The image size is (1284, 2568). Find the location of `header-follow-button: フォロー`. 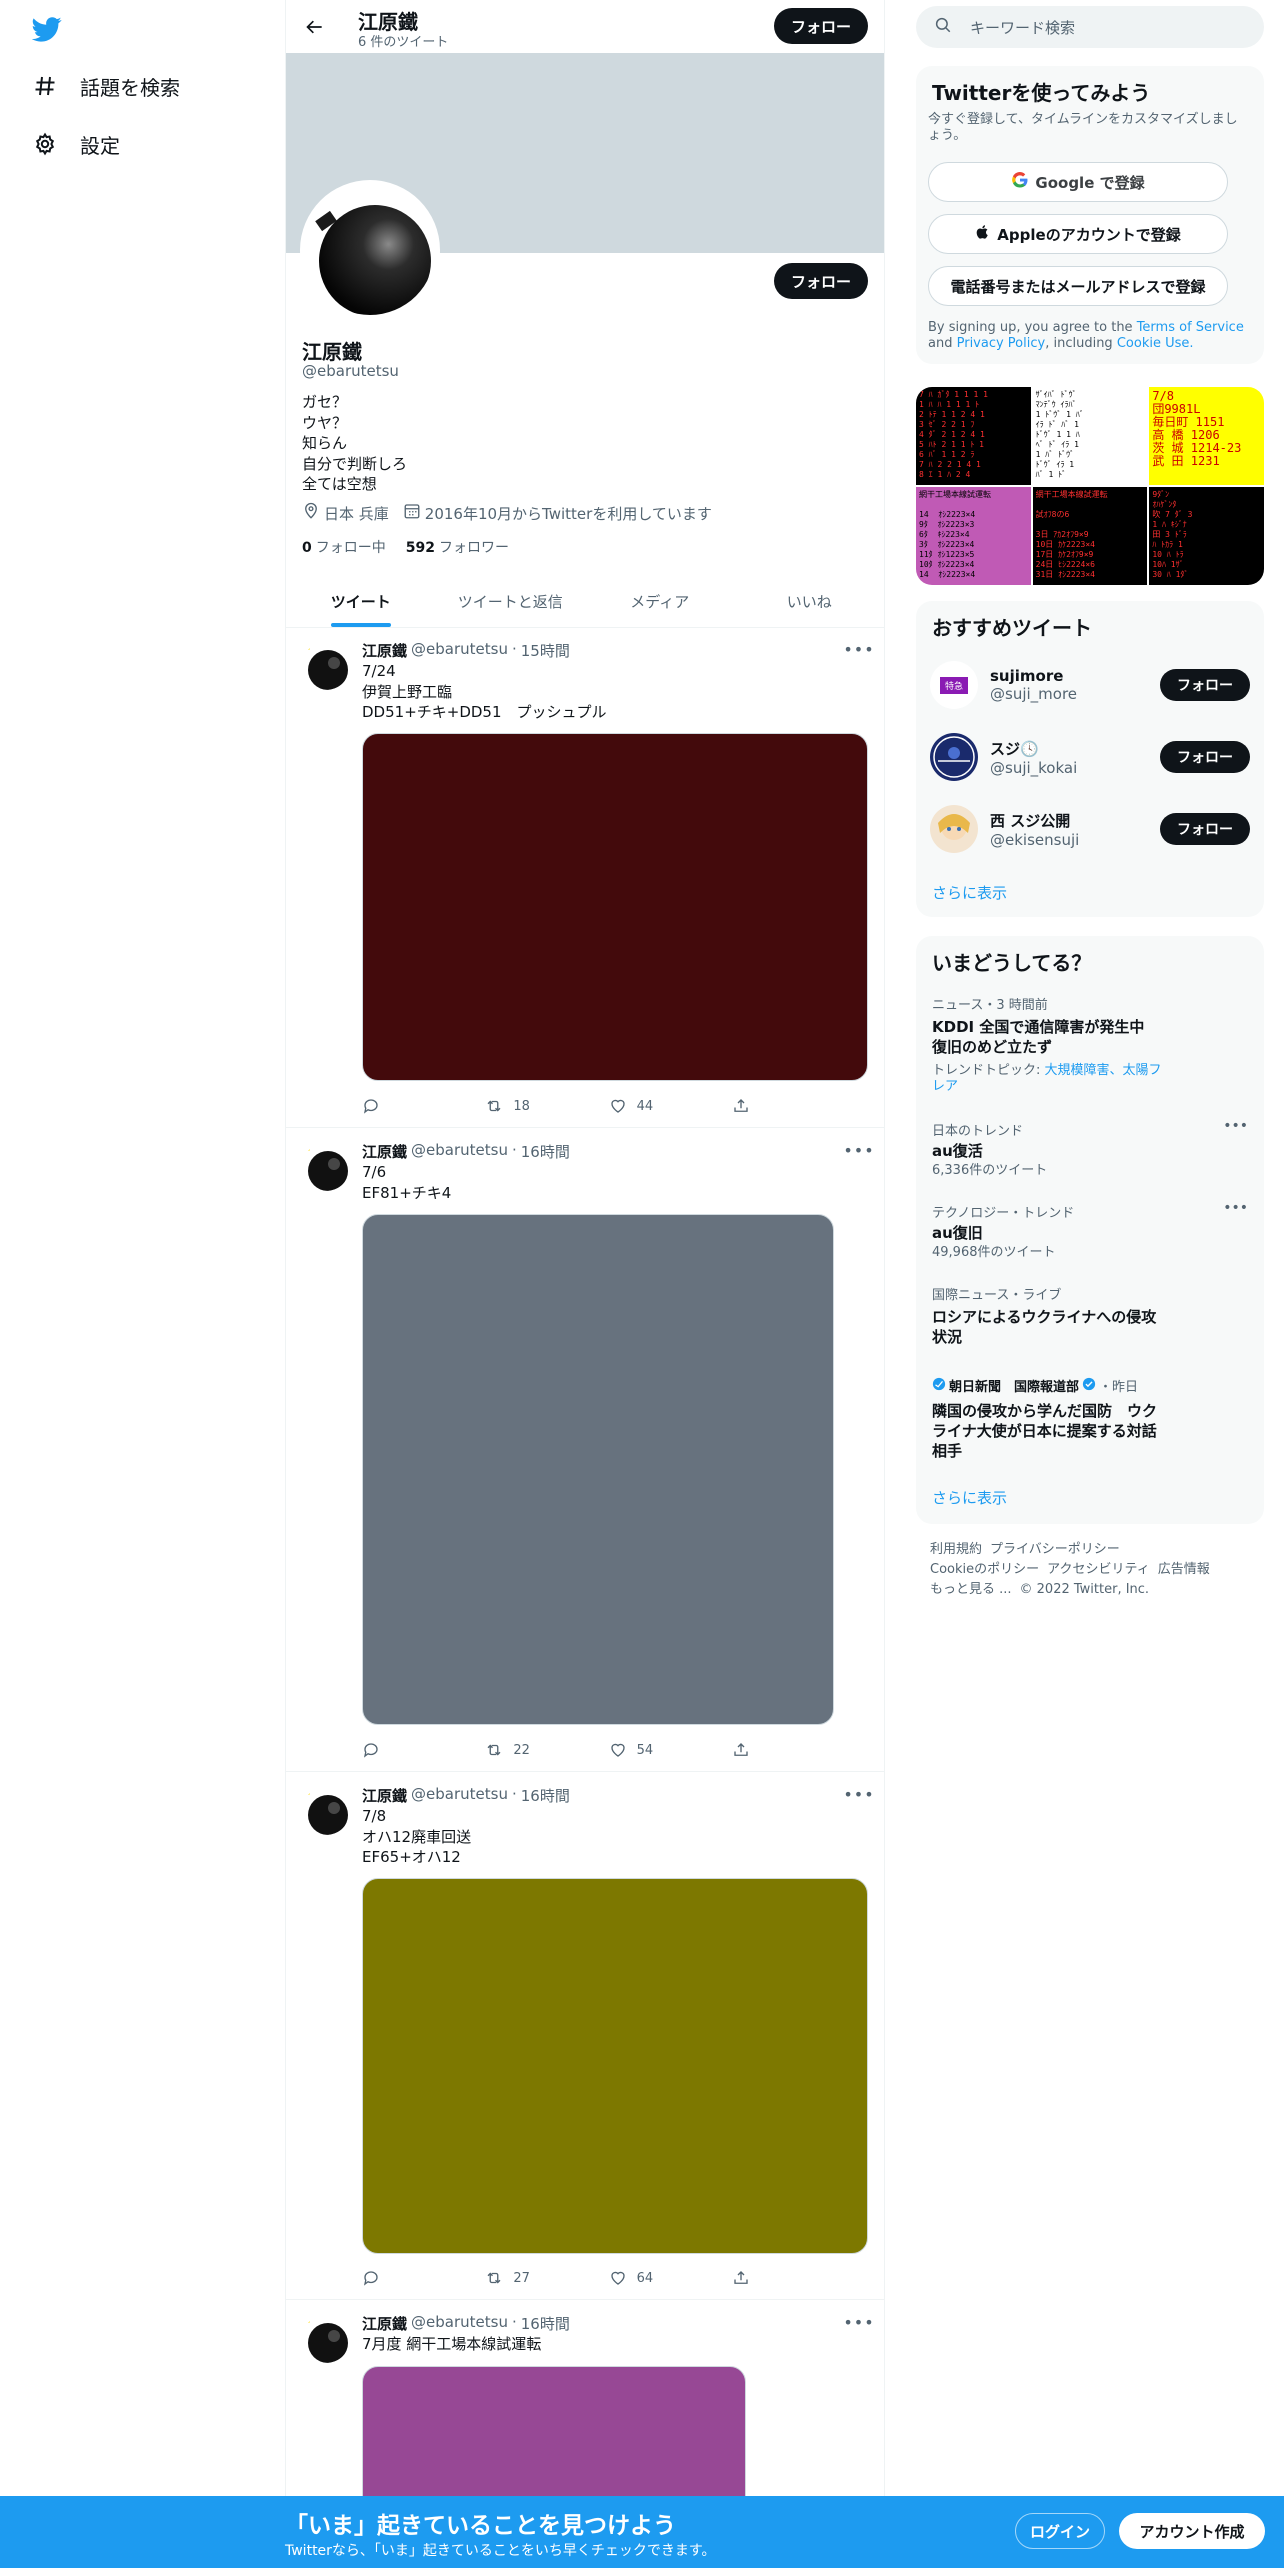

header-follow-button: フォロー is located at coordinates (821, 26).